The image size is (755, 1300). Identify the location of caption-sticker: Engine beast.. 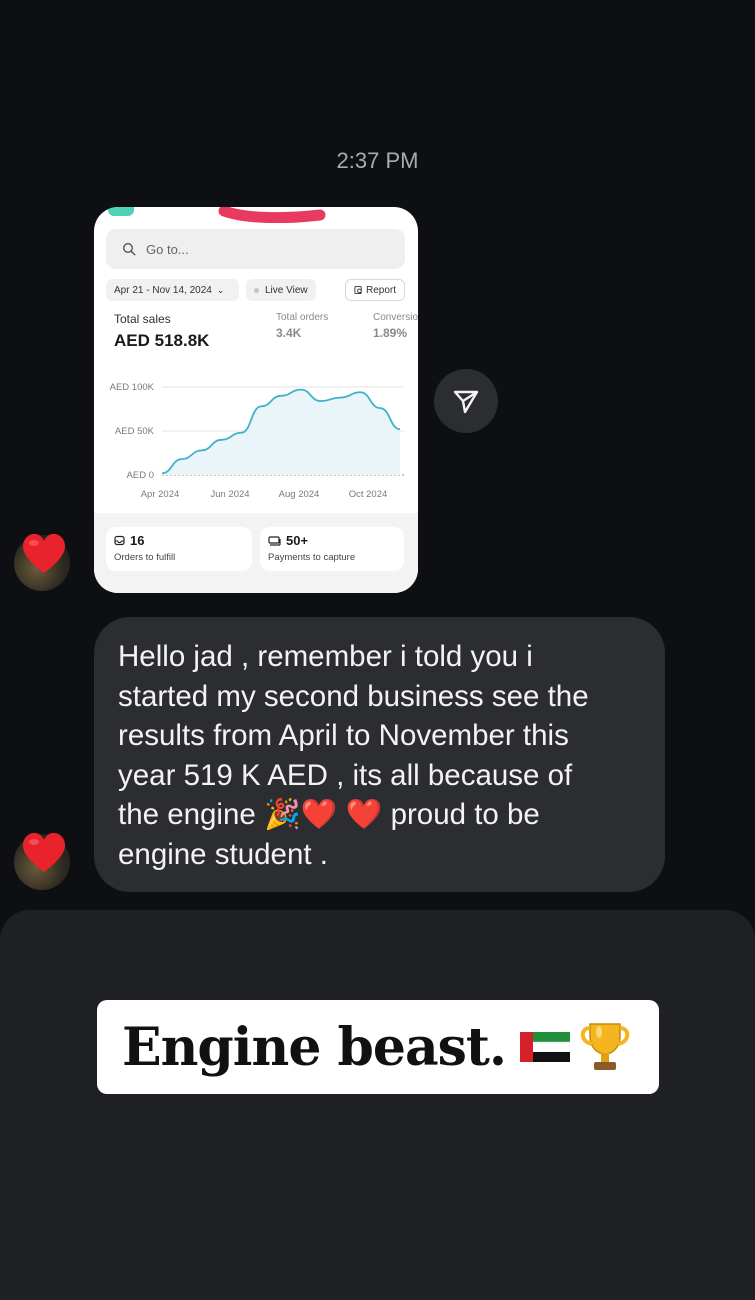
(378, 1047).